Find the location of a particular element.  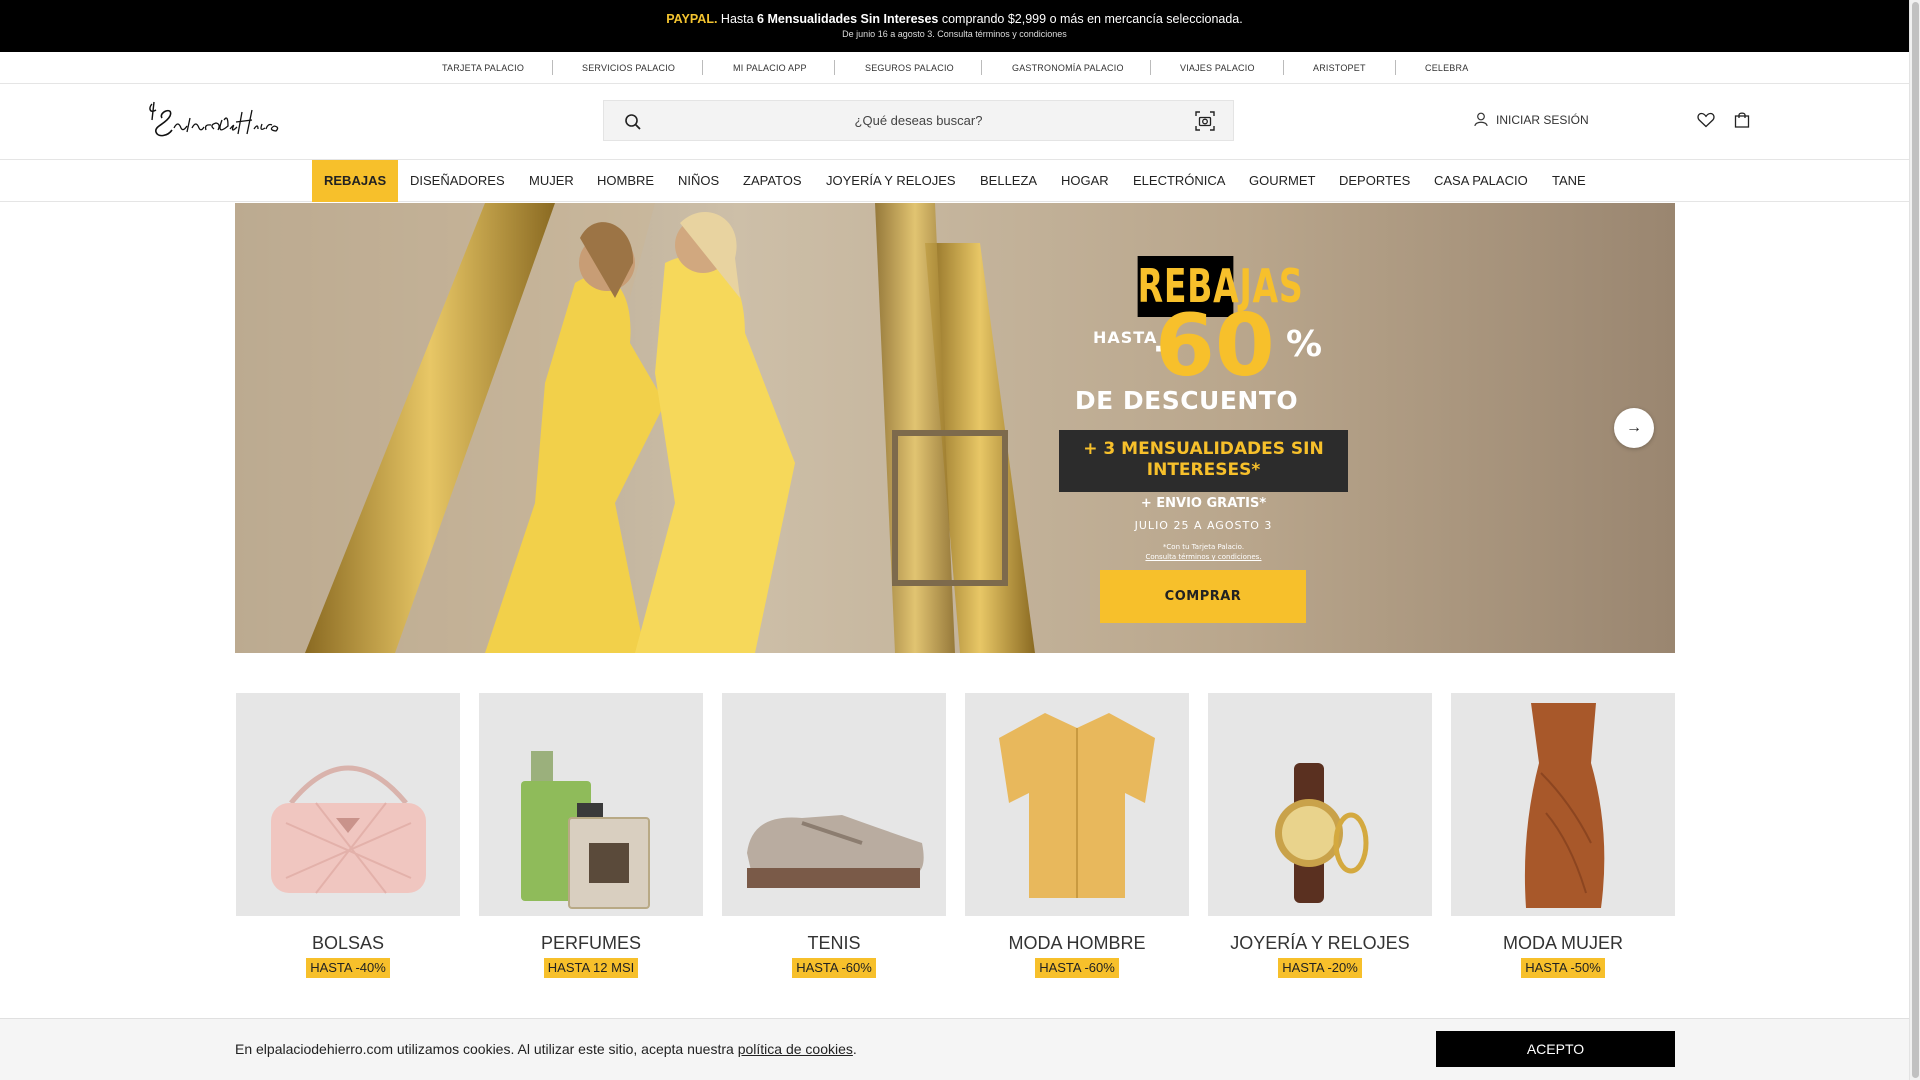

cookie-end: . is located at coordinates (854, 1049).